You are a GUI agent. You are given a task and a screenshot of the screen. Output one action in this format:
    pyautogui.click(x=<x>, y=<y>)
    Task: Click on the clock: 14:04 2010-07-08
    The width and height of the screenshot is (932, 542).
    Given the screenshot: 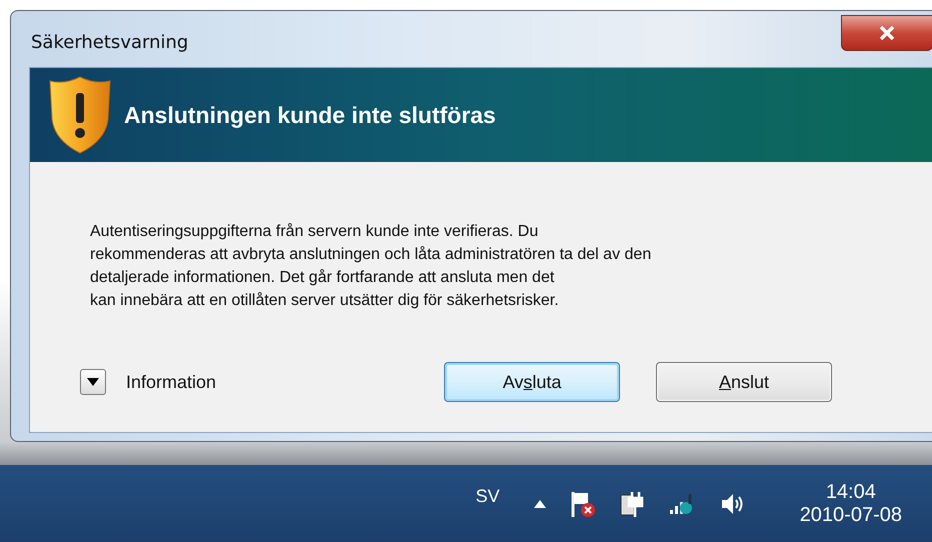 What is the action you would take?
    pyautogui.click(x=851, y=503)
    